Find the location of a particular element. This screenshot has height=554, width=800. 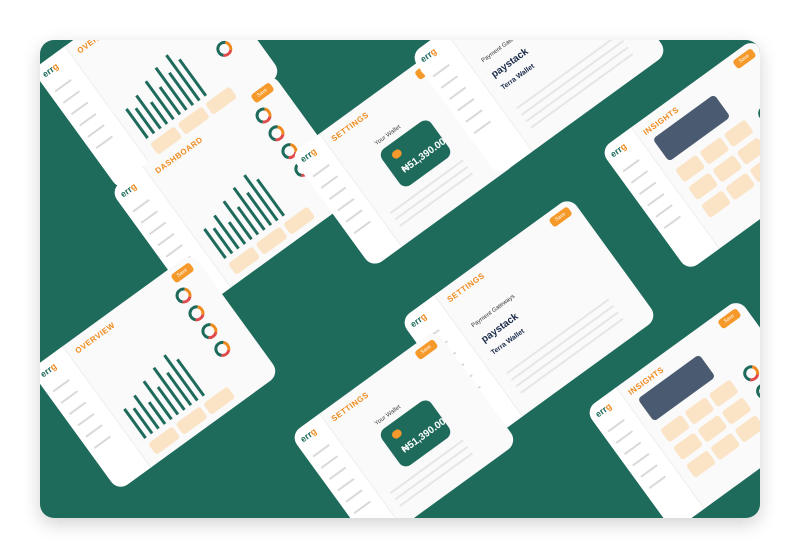

sidebar: errg is located at coordinates (96, 418).